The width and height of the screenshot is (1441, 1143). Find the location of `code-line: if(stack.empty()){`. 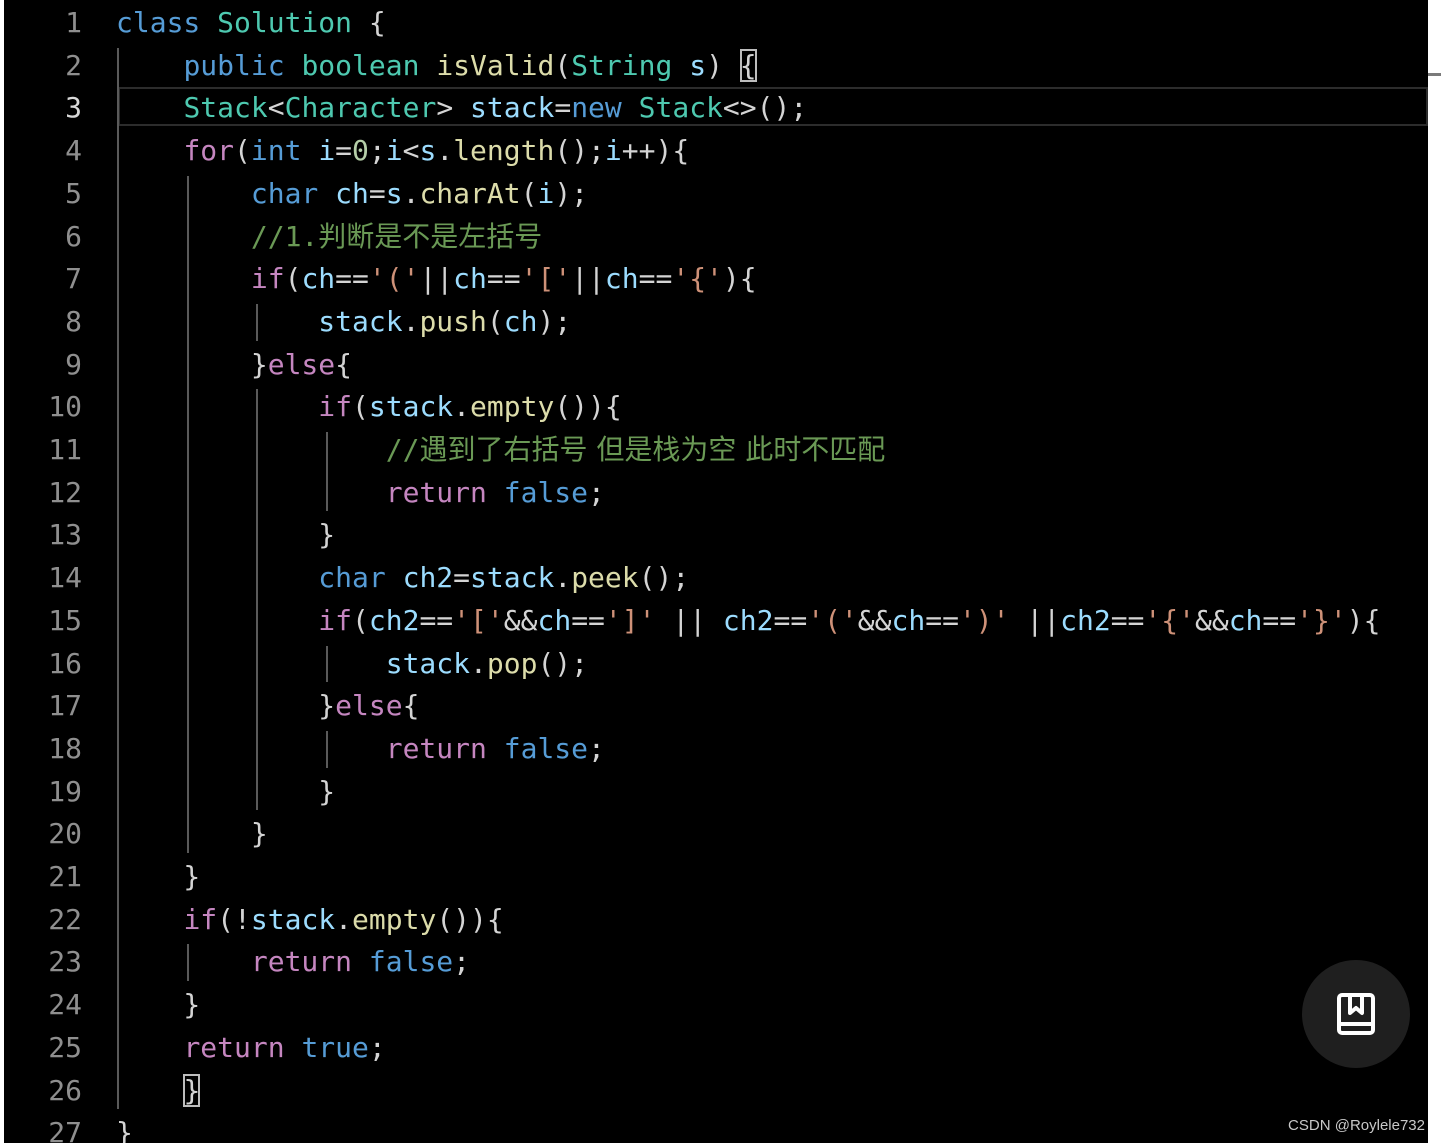

code-line: if(stack.empty()){ is located at coordinates (368, 406).